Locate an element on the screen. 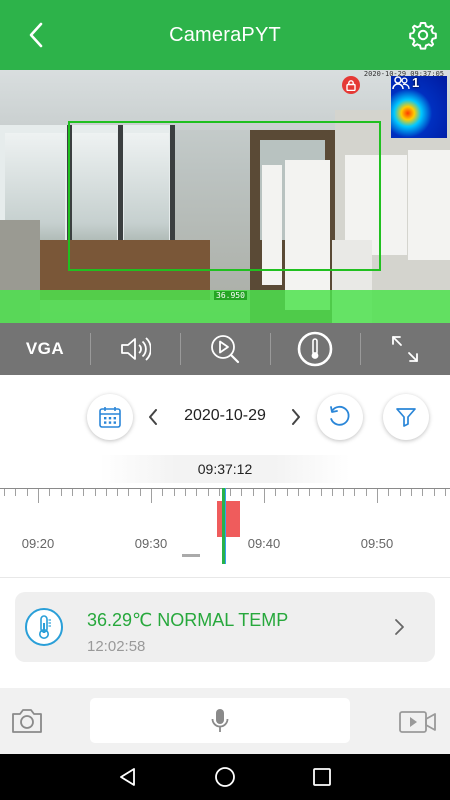 The width and height of the screenshot is (450, 800). system-recents-button is located at coordinates (322, 777).